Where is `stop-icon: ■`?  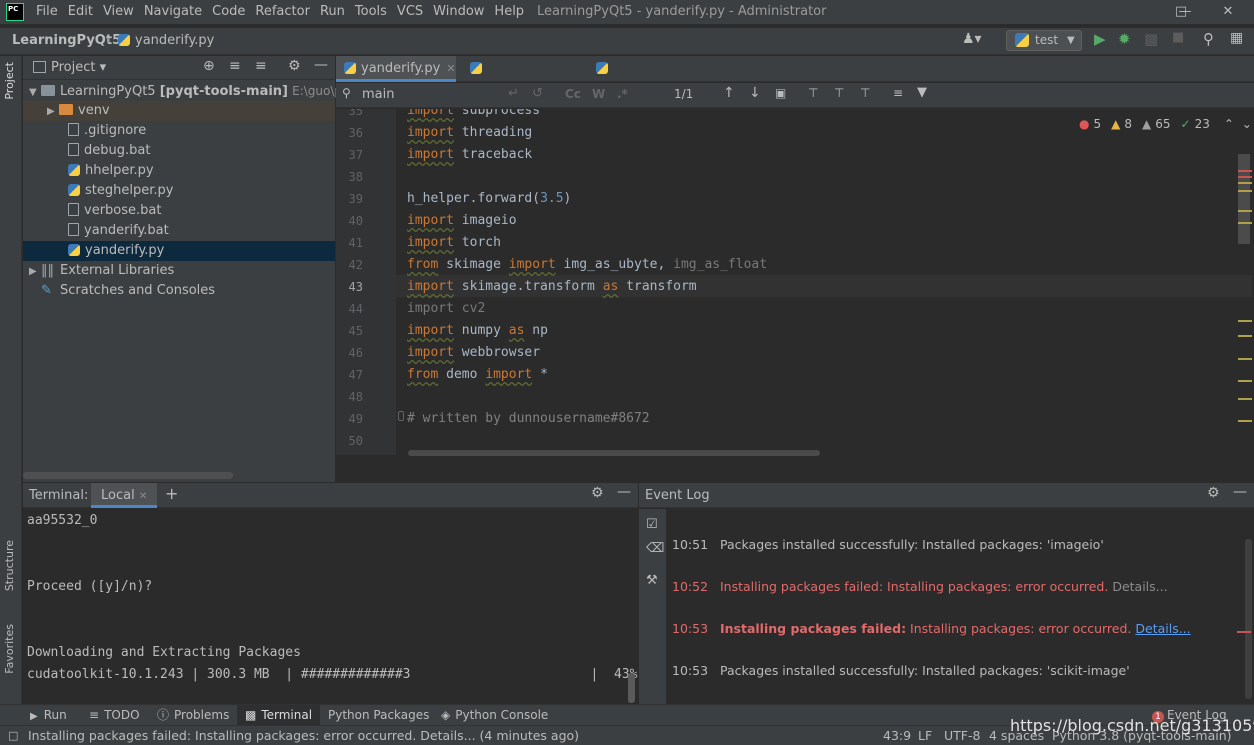 stop-icon: ■ is located at coordinates (1178, 37).